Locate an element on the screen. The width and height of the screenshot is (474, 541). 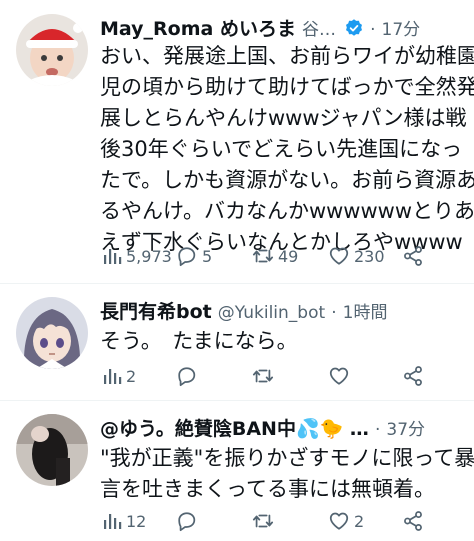
reply-button: 5 is located at coordinates (194, 256).